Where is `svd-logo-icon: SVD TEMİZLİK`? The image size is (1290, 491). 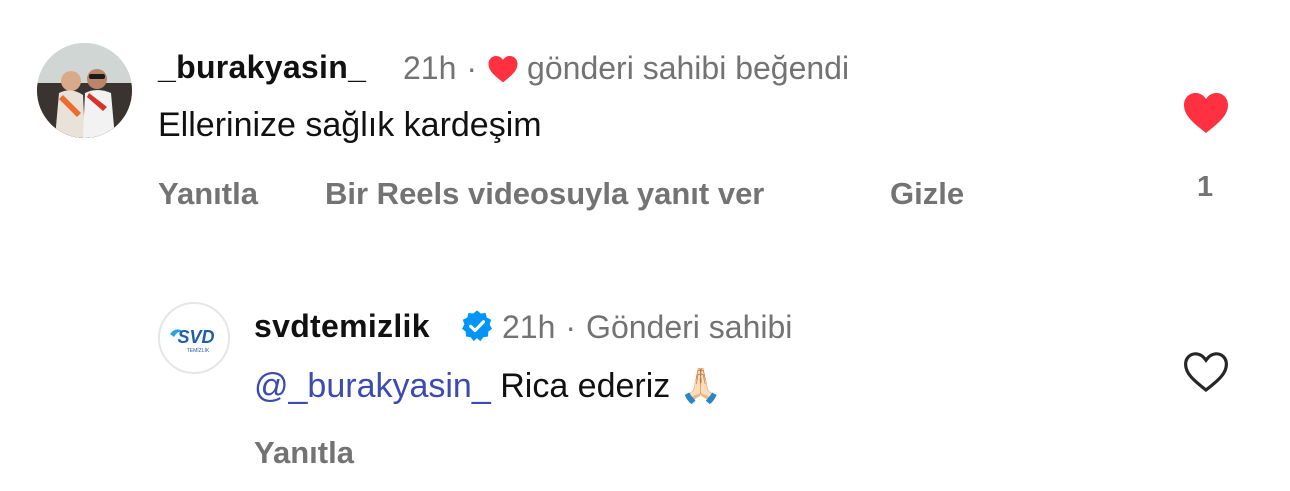 svd-logo-icon: SVD TEMİZLİK is located at coordinates (192, 340).